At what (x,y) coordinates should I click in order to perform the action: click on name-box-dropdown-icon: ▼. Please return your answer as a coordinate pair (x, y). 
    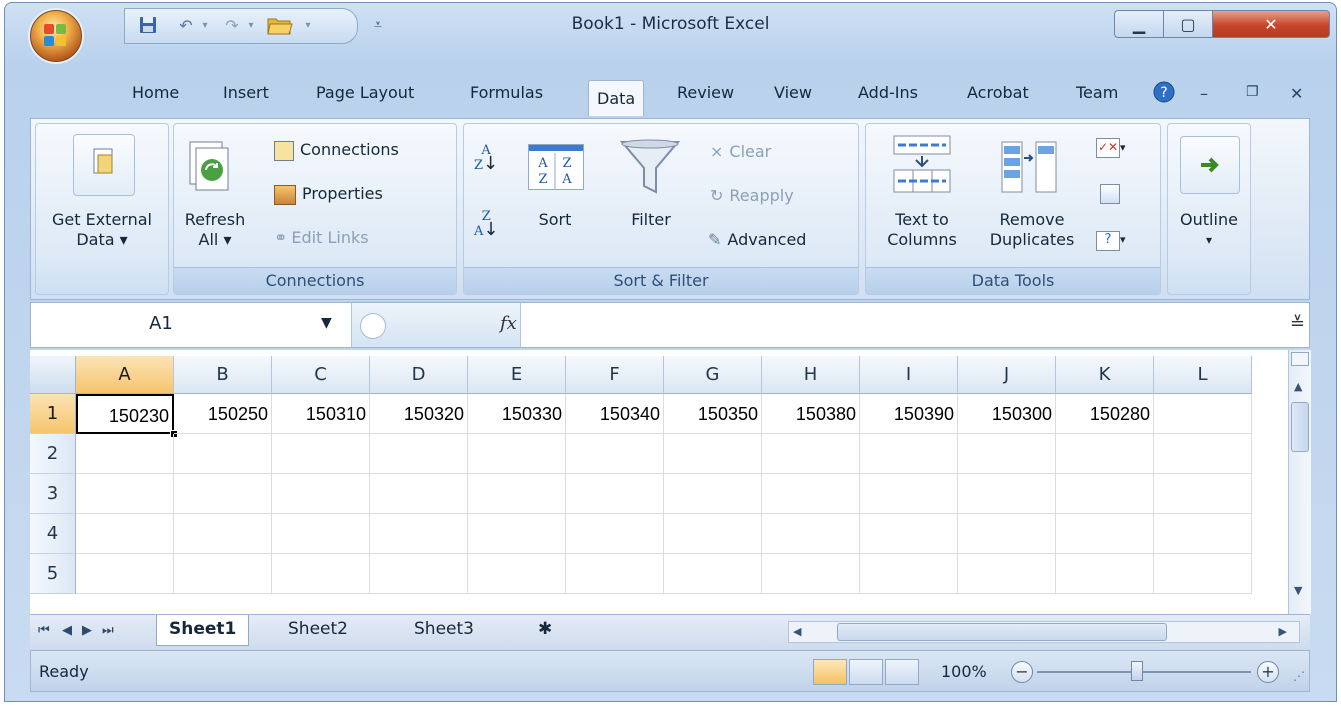
    Looking at the image, I should click on (326, 323).